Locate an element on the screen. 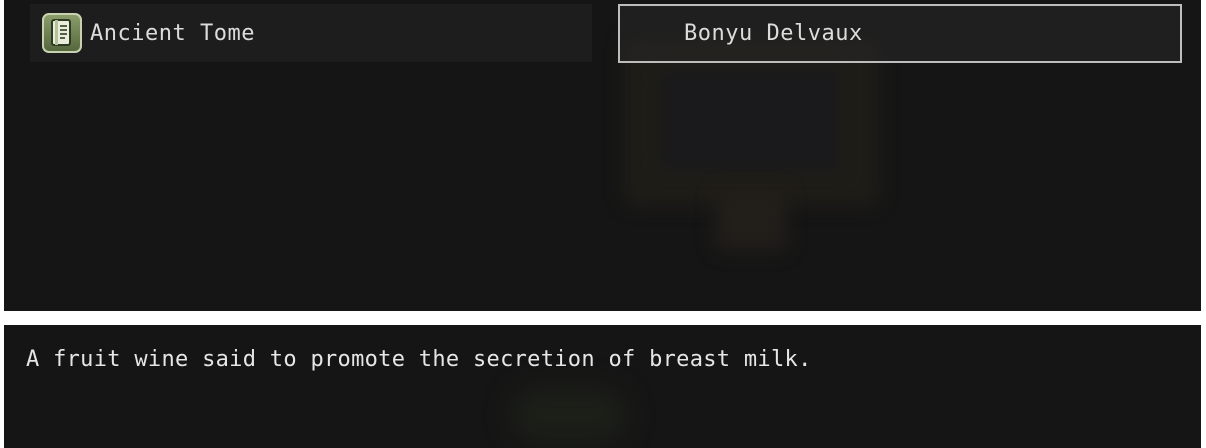 This screenshot has height=448, width=1206. divider-left-marker is located at coordinates (3, 318).